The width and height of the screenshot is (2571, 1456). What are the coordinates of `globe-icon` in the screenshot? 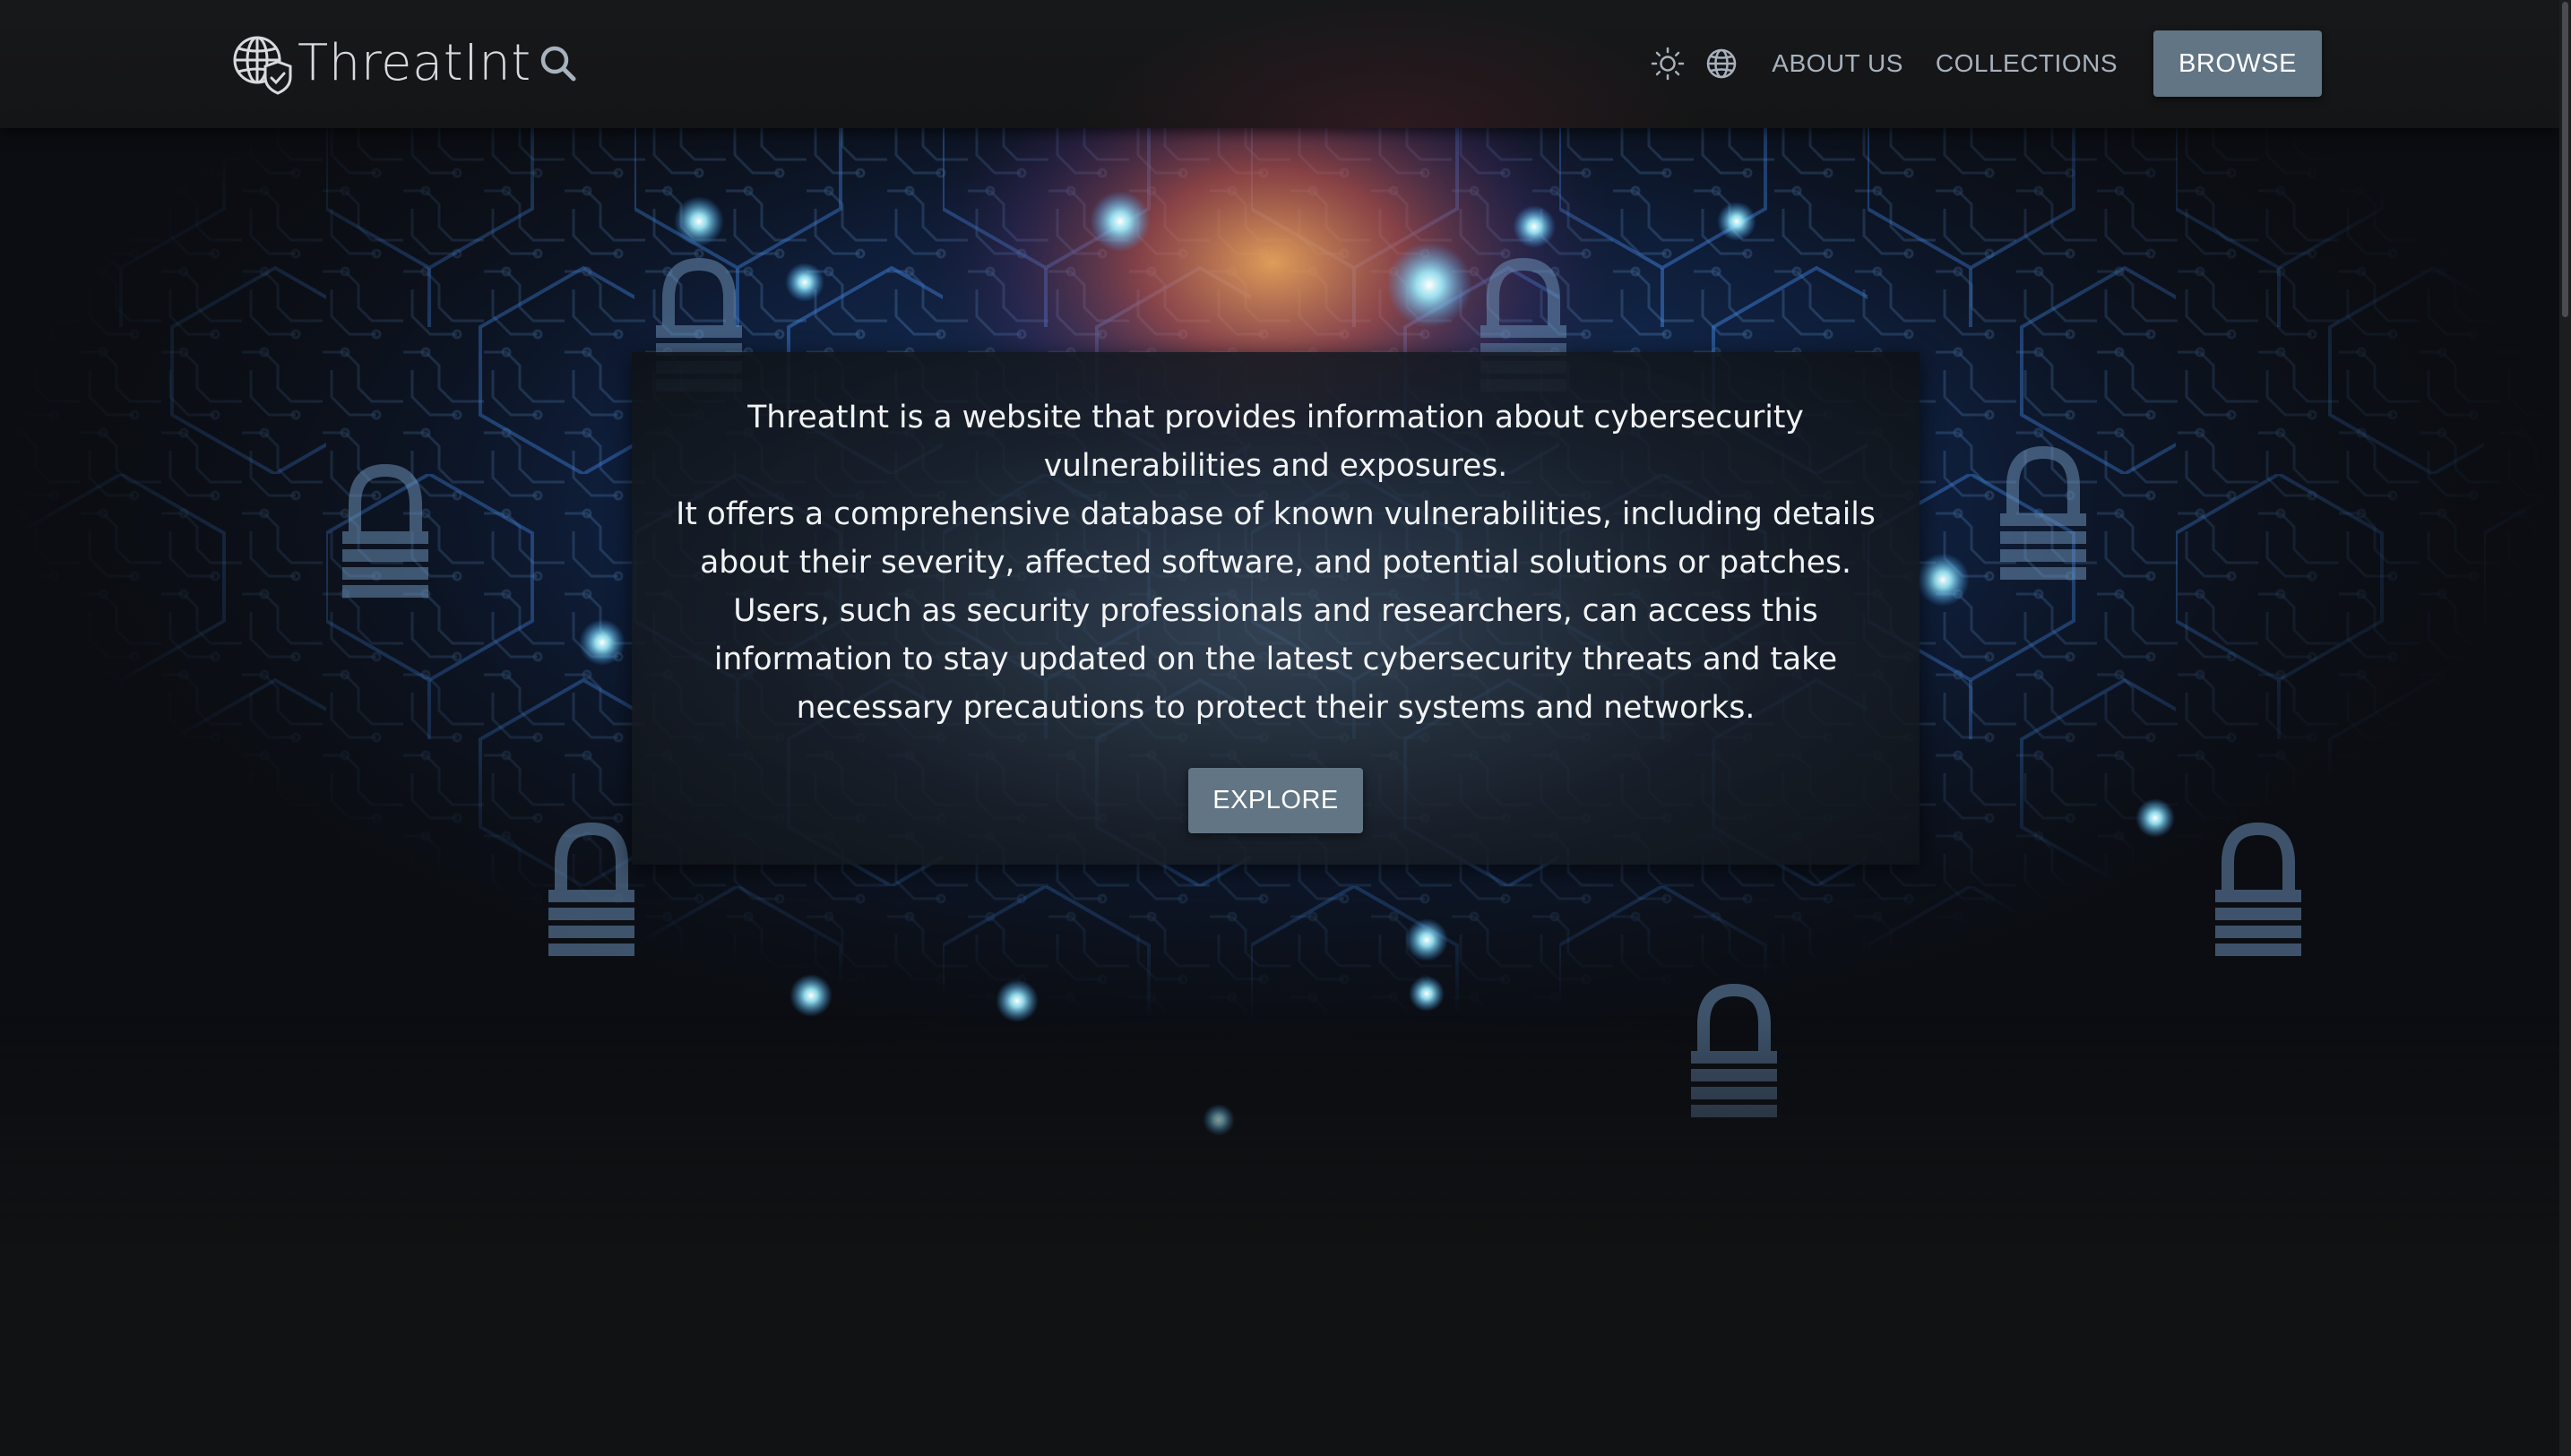 It's located at (1722, 64).